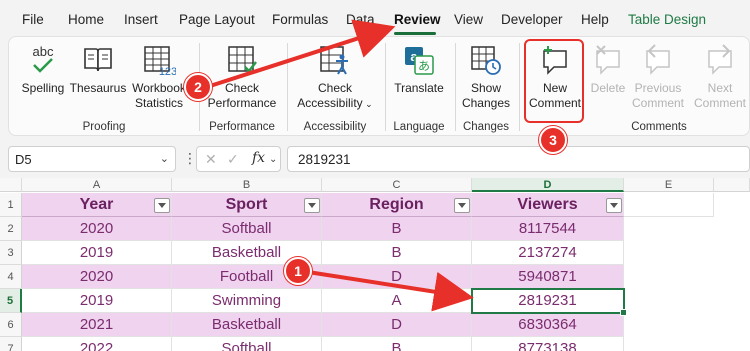 This screenshot has height=351, width=750. I want to click on cancel-icon: ✕, so click(211, 159).